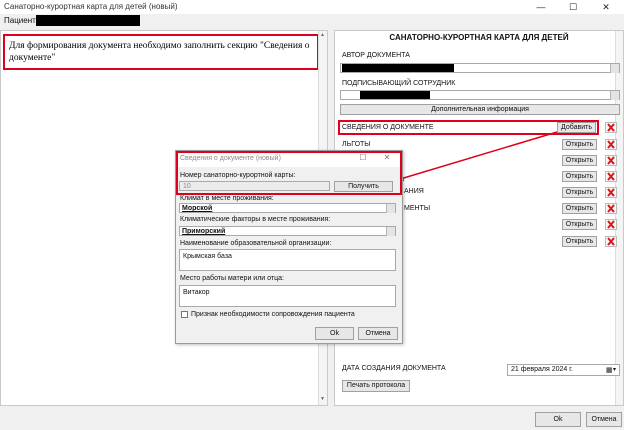  What do you see at coordinates (614, 369) in the screenshot?
I see `chevron-down-icon: ▾` at bounding box center [614, 369].